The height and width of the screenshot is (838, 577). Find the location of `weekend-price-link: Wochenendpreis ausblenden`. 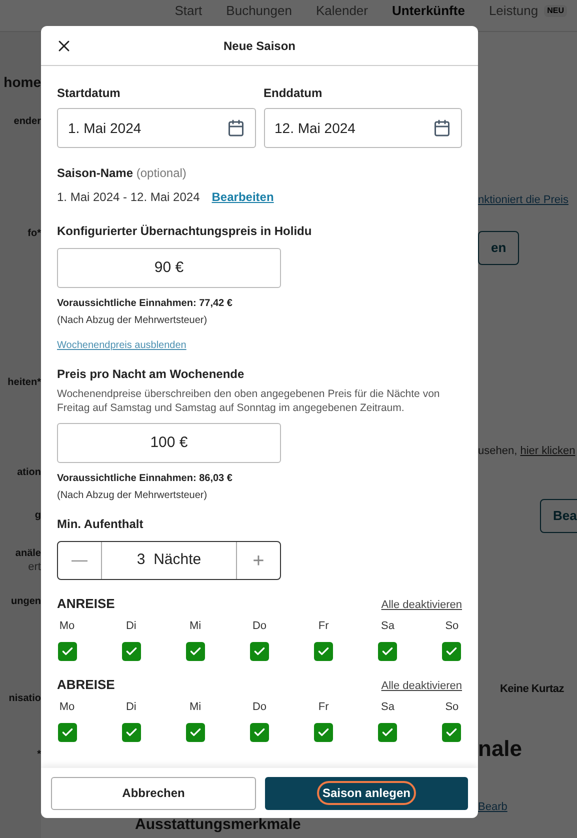

weekend-price-link: Wochenendpreis ausblenden is located at coordinates (121, 345).